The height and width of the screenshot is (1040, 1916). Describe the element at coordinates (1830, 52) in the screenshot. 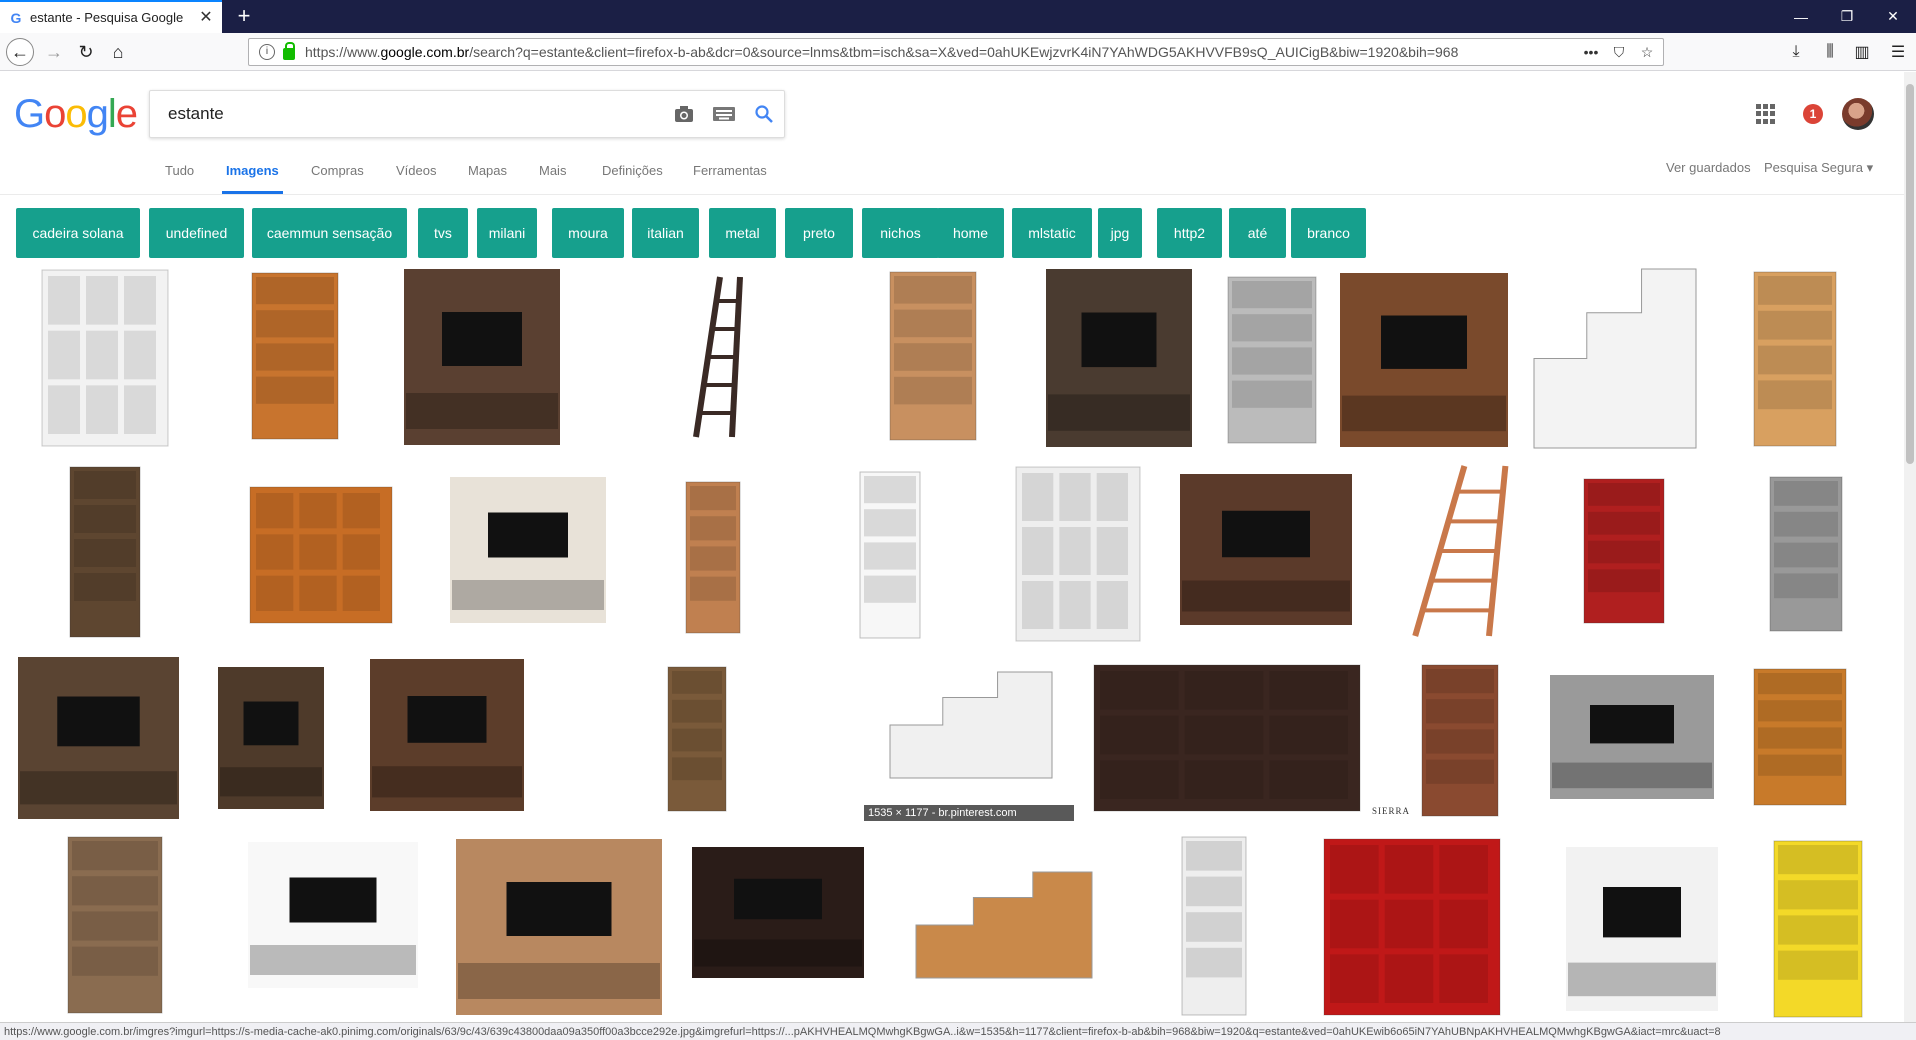

I see `library-icon: ⫼` at that location.